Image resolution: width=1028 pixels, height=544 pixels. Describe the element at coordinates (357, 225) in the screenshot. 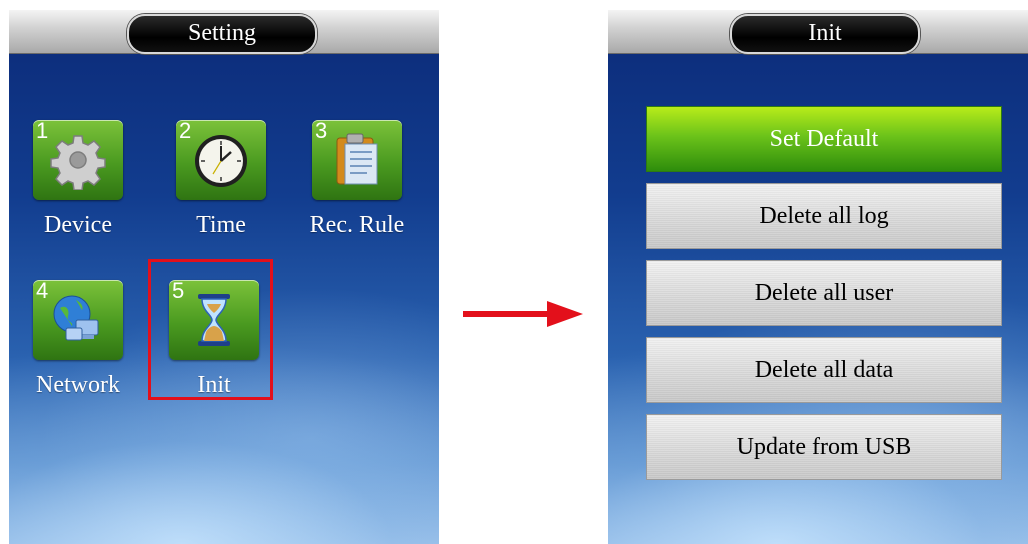

I see `app-rec-rule-label: Rec. Rule` at that location.